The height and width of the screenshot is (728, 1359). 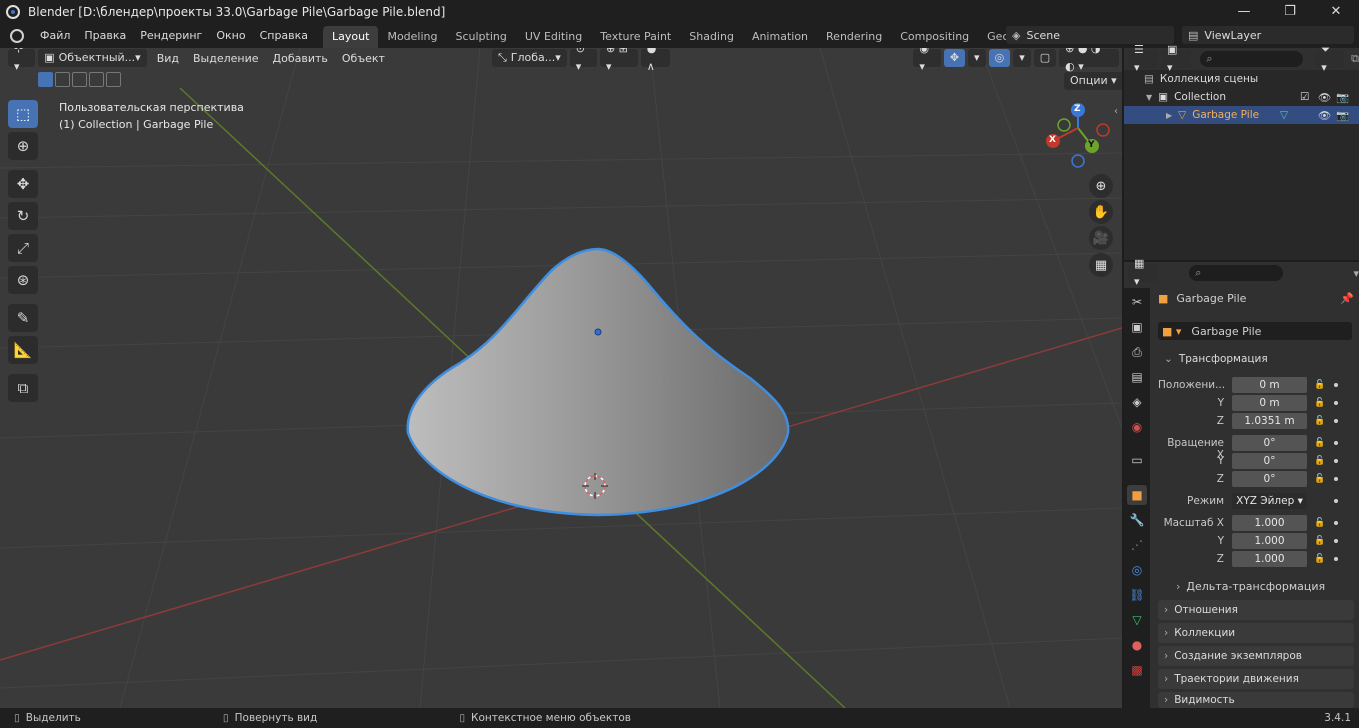 What do you see at coordinates (481, 37) in the screenshot?
I see `tab-sculpting: Sculpting` at bounding box center [481, 37].